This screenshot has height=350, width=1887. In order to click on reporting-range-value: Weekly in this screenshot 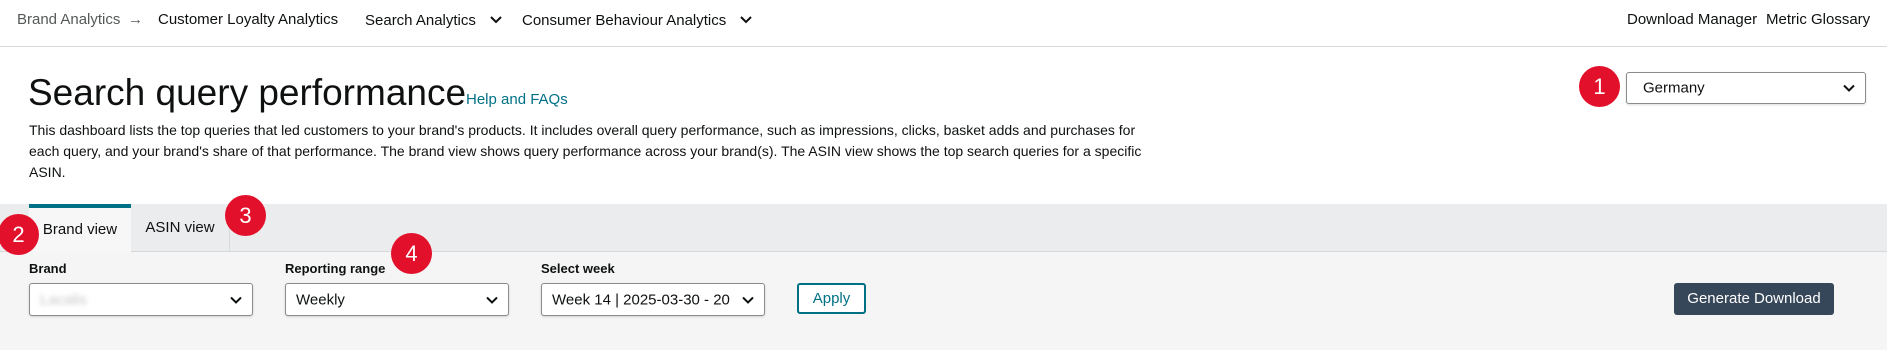, I will do `click(320, 299)`.